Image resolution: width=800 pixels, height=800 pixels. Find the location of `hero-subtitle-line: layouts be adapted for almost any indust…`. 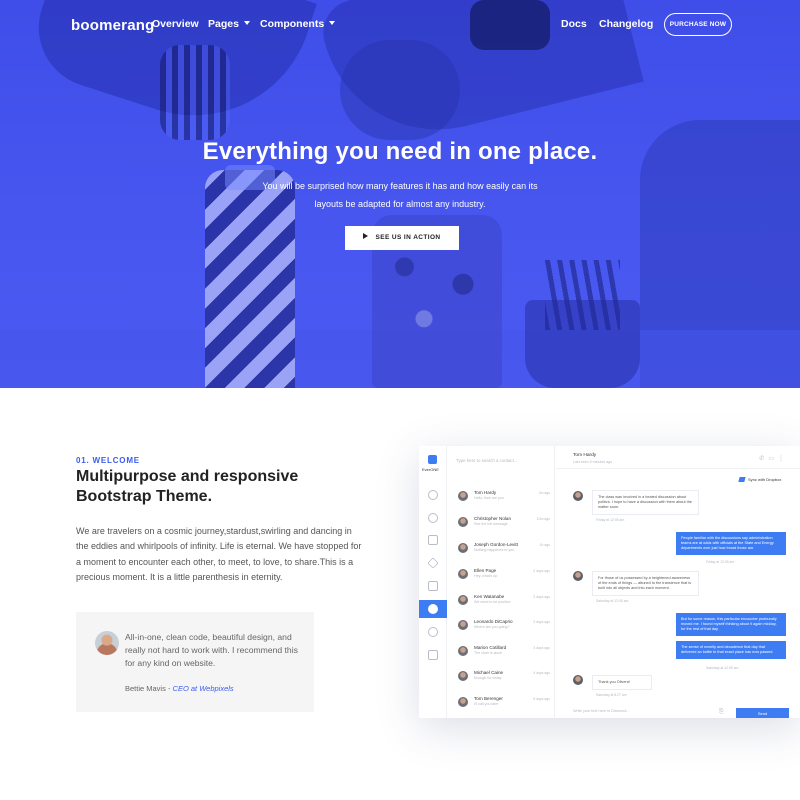

hero-subtitle-line: layouts be adapted for almost any indust… is located at coordinates (400, 204).